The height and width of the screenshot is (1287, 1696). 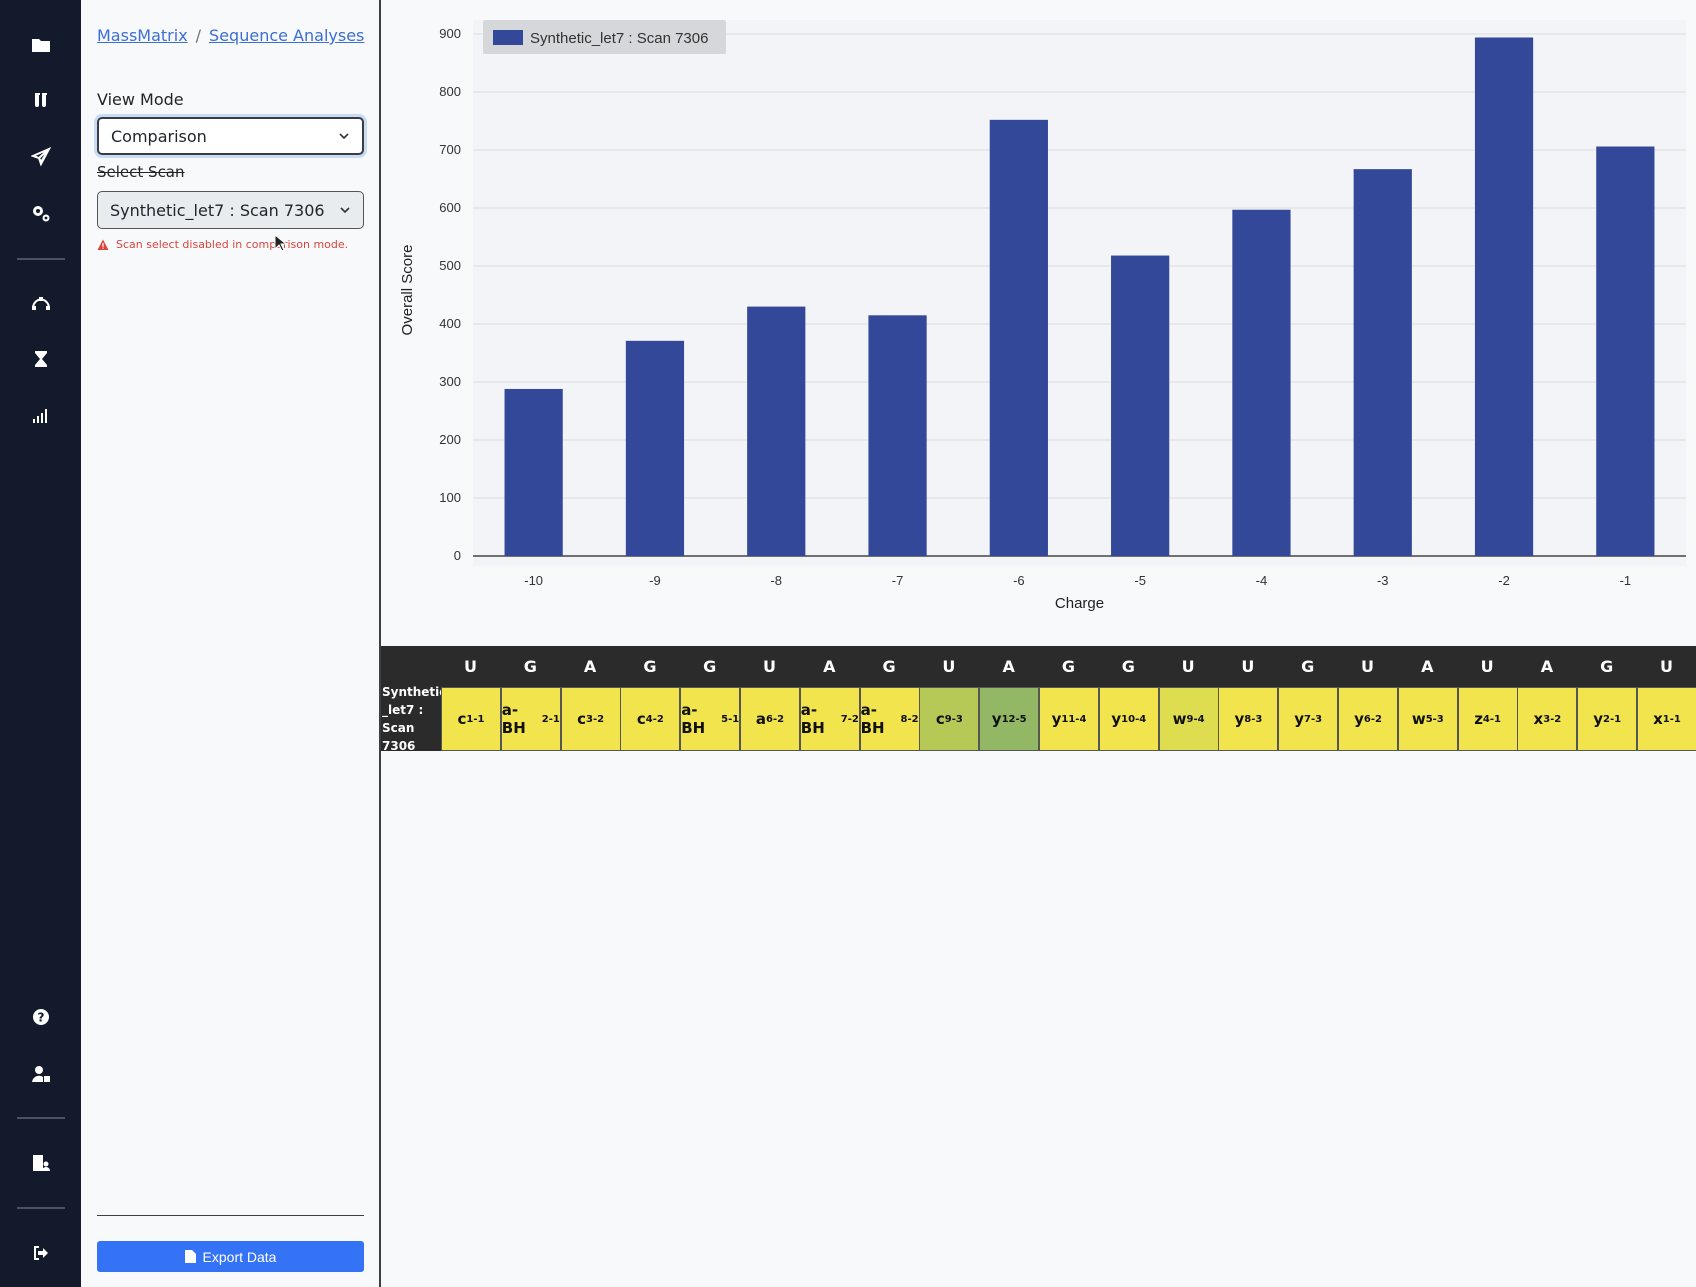 I want to click on file-icon, so click(x=190, y=1256).